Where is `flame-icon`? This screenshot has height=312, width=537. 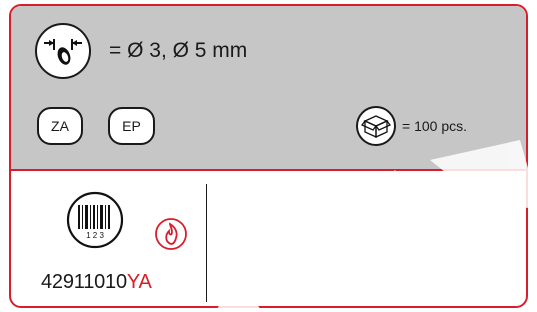
flame-icon is located at coordinates (171, 236).